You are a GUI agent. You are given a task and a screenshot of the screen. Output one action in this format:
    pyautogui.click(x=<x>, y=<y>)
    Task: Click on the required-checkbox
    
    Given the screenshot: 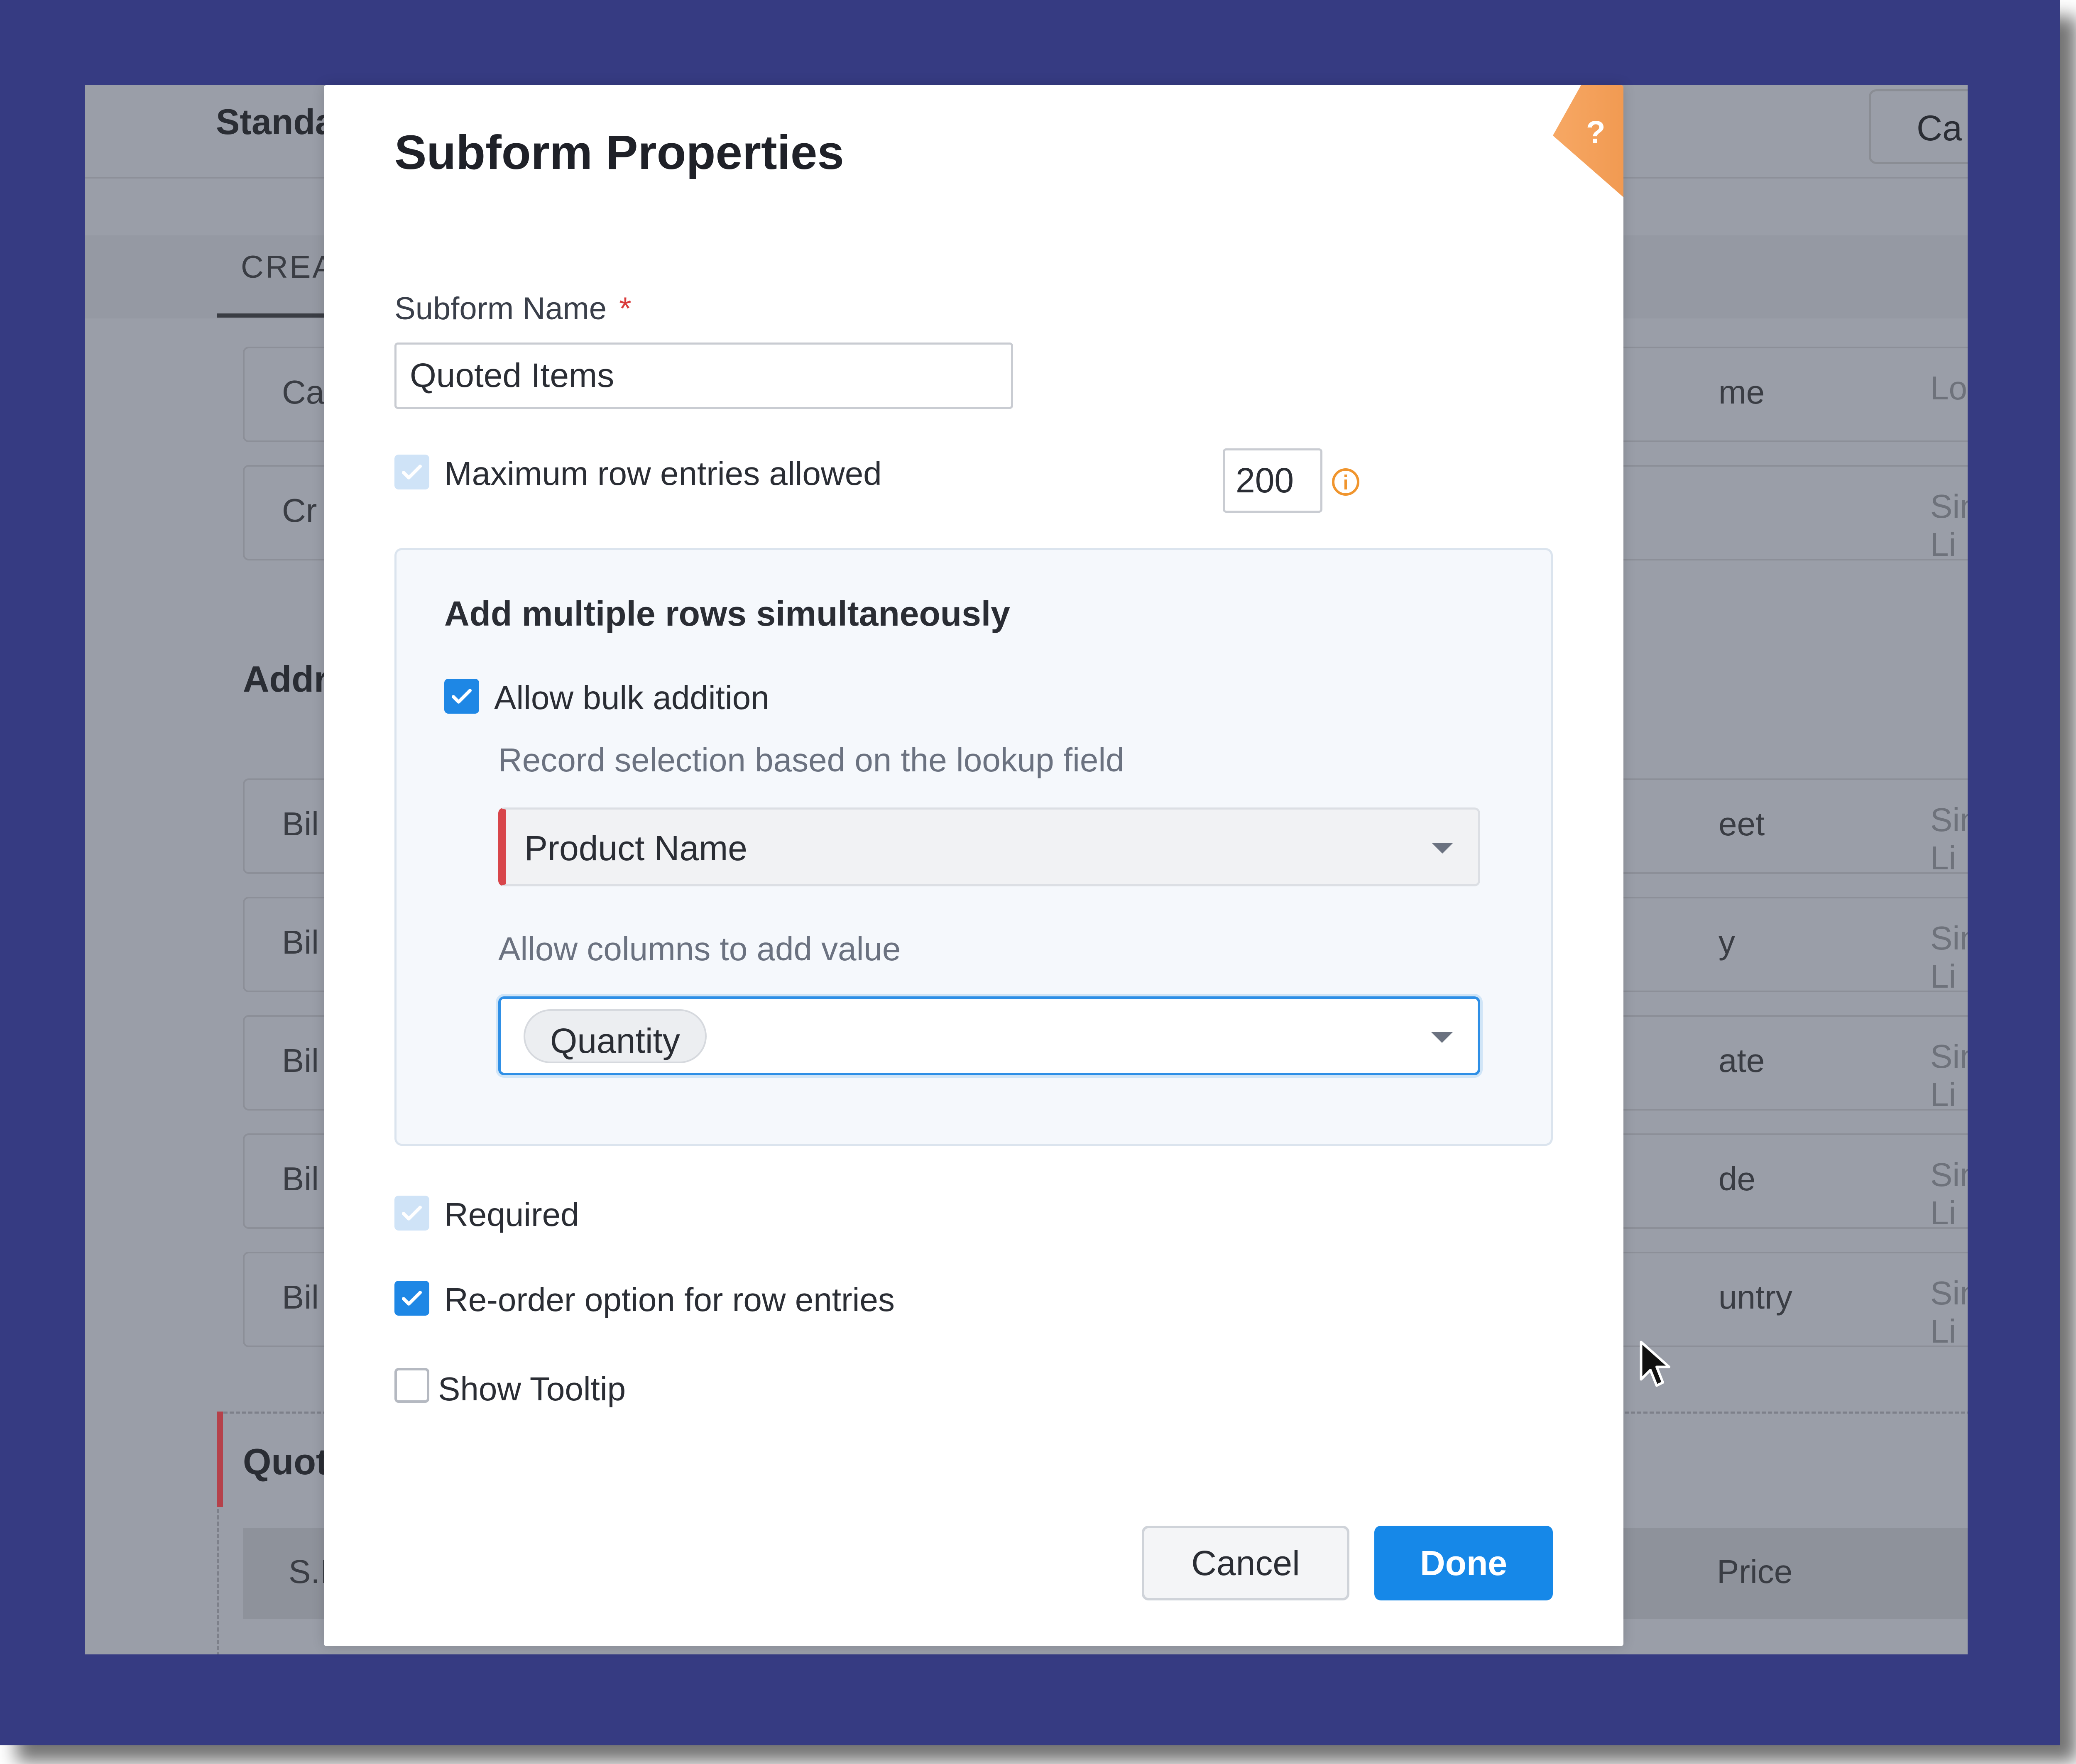 What is the action you would take?
    pyautogui.click(x=412, y=1213)
    